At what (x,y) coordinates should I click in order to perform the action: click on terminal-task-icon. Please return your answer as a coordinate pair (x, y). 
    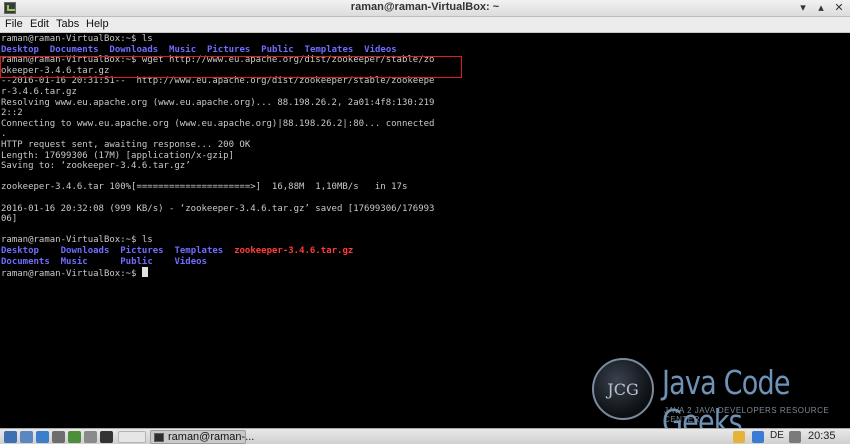
    Looking at the image, I should click on (159, 437).